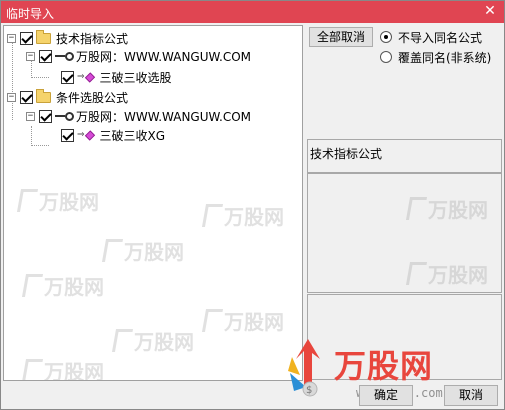 The width and height of the screenshot is (505, 410). I want to click on formula-type-label: 技术指标公式, so click(346, 154).